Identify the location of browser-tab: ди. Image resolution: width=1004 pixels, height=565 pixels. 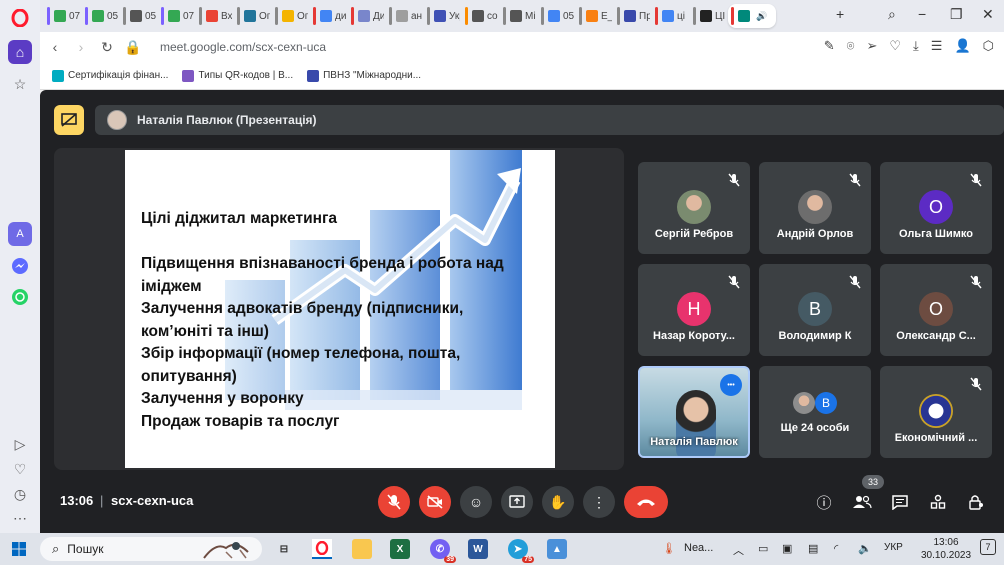
(328, 16).